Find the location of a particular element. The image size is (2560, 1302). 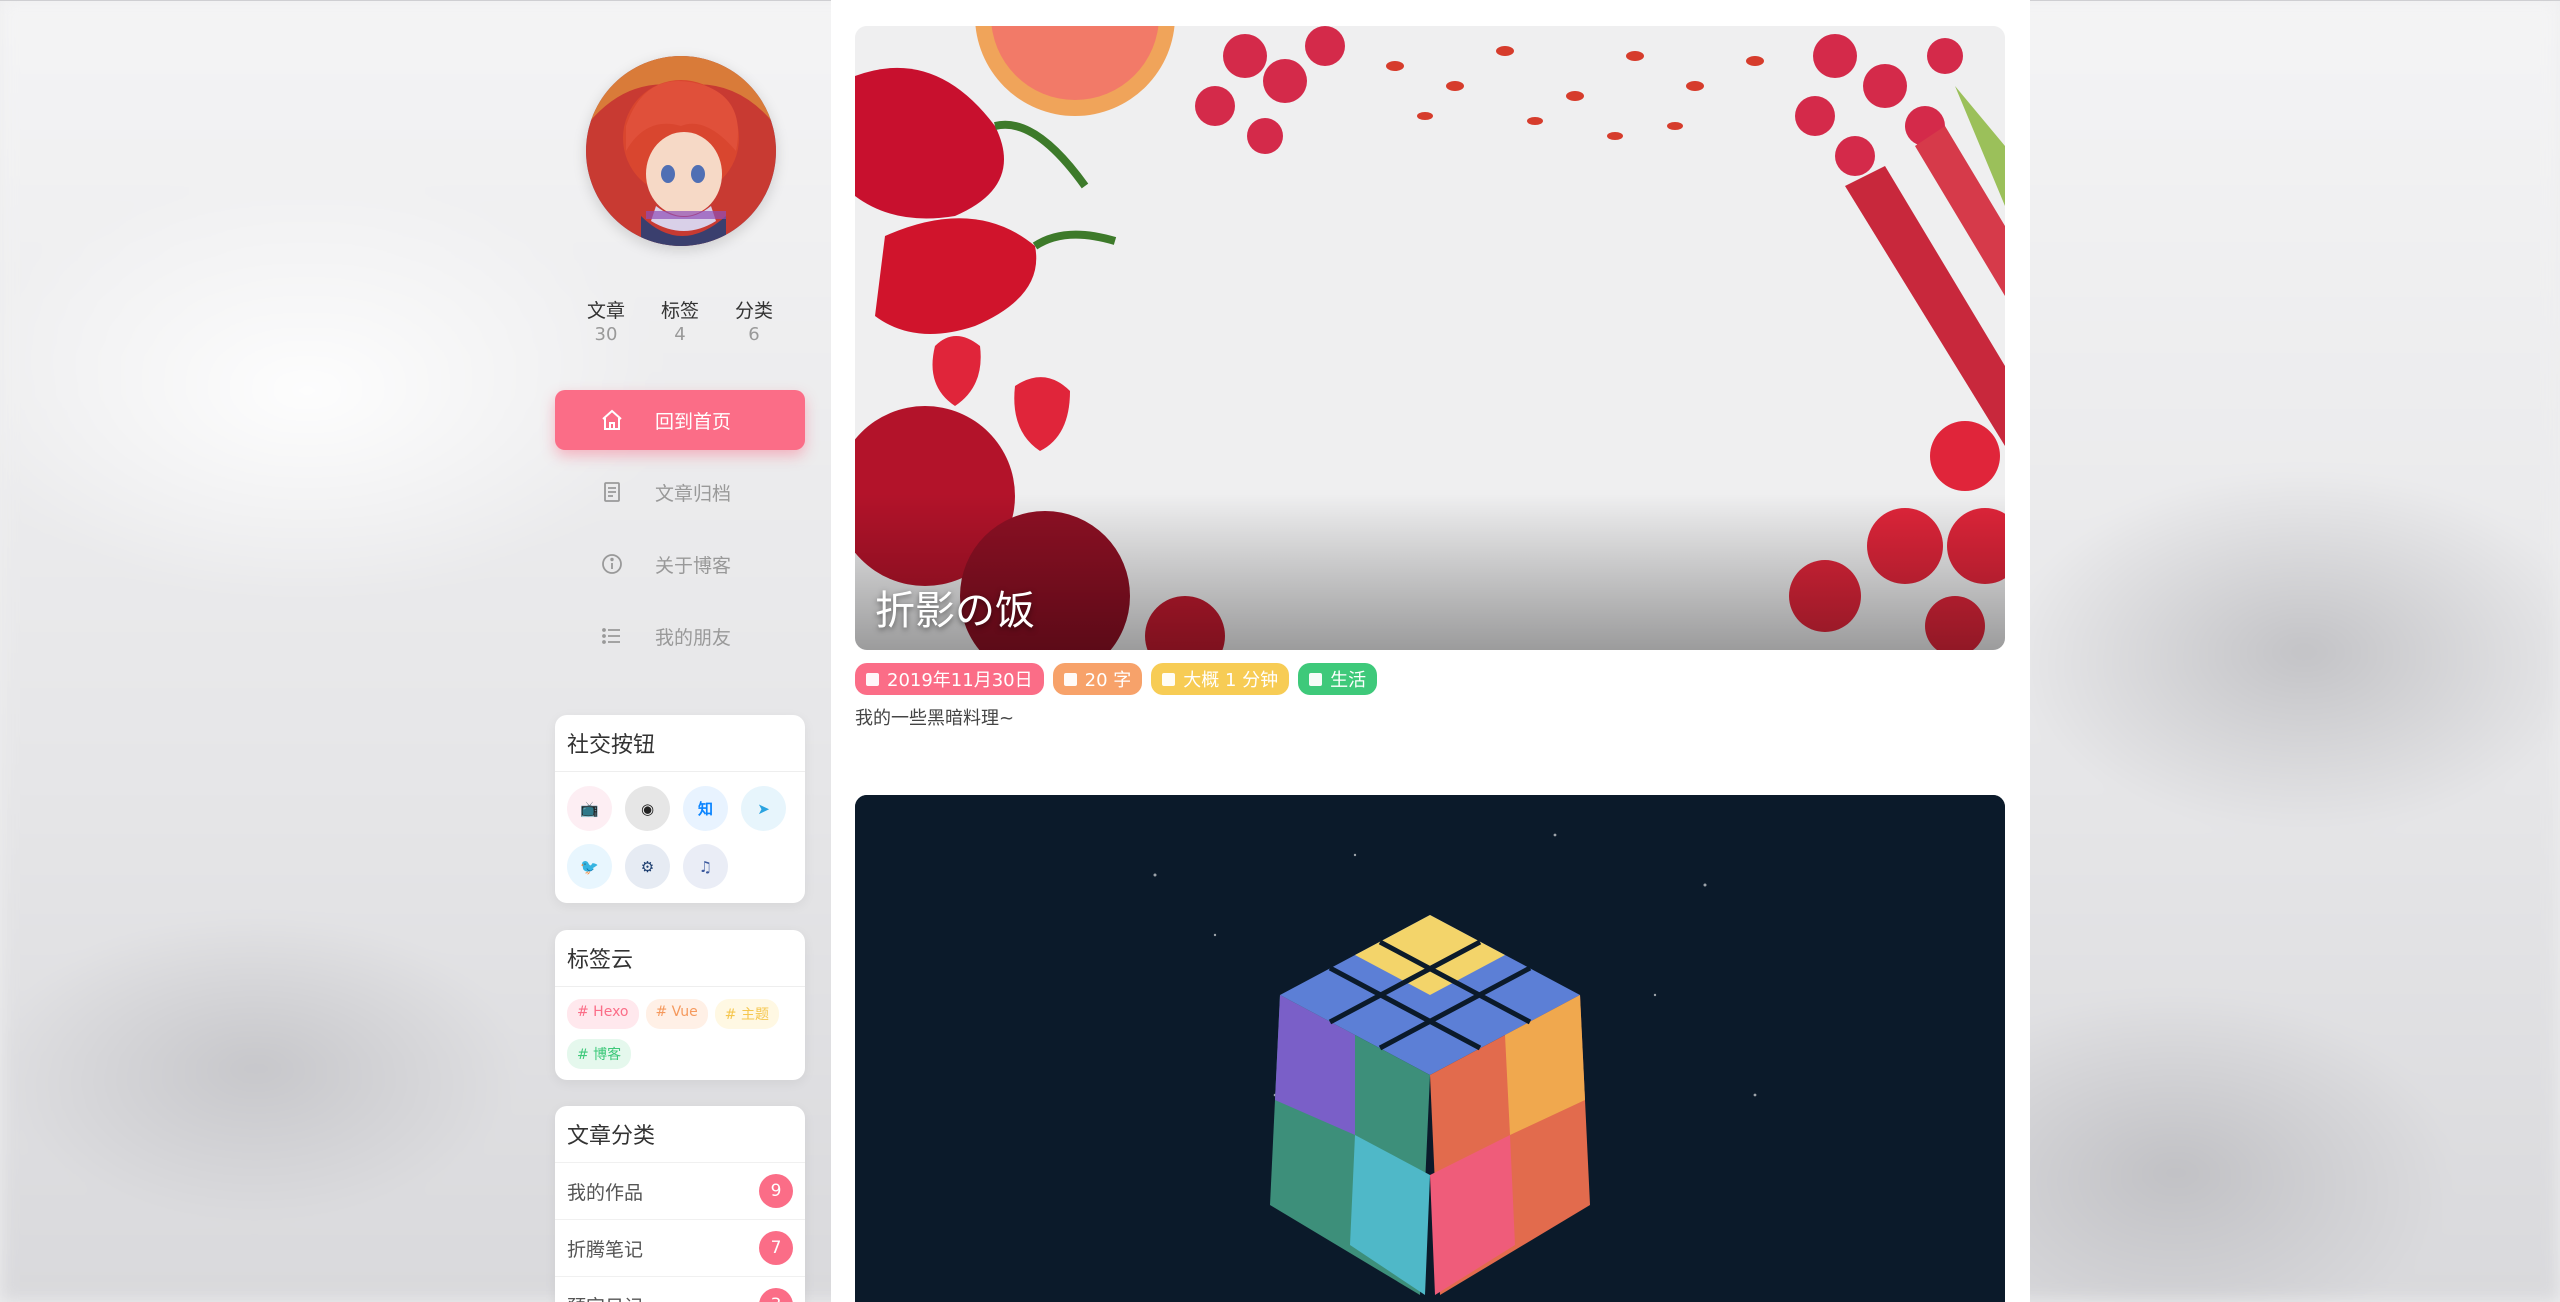

tag-cloud-title: 标签云 is located at coordinates (680, 958).